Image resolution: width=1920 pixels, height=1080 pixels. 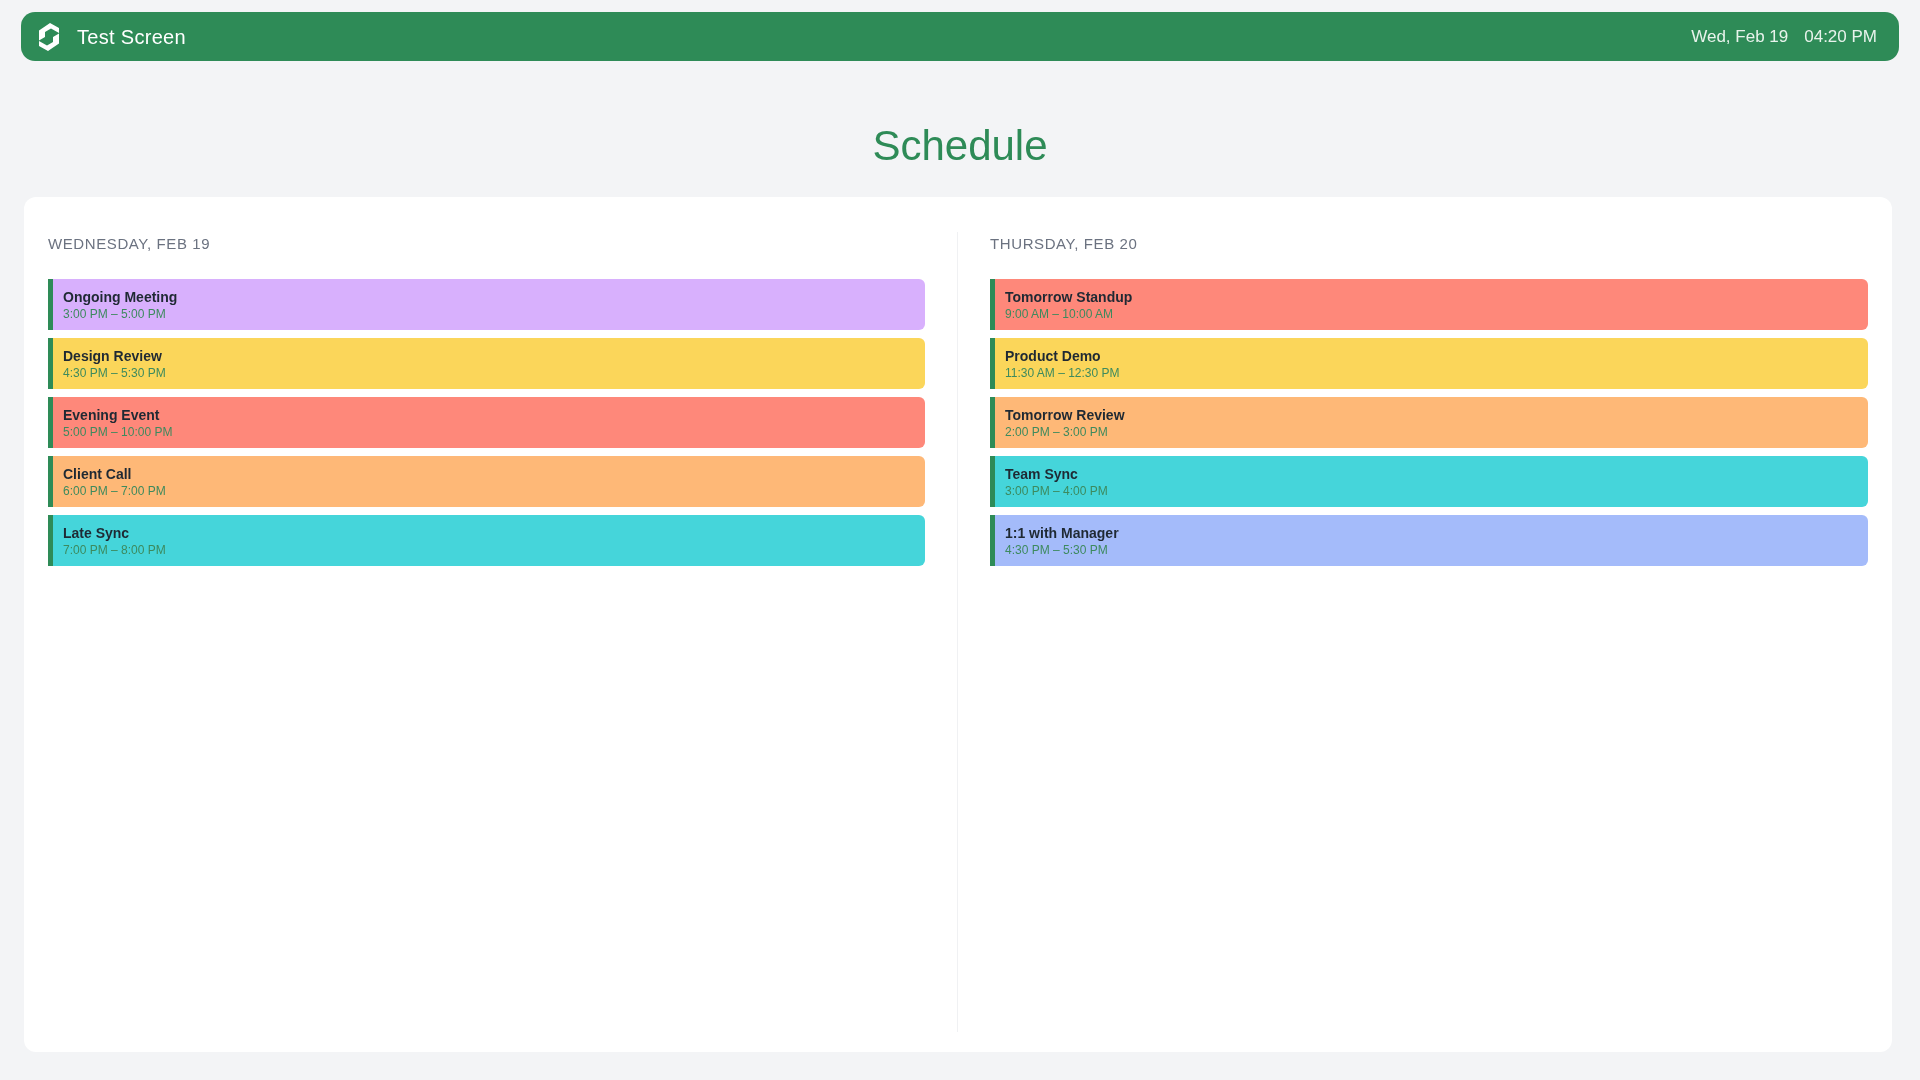 I want to click on event-title: Design Review, so click(x=113, y=355).